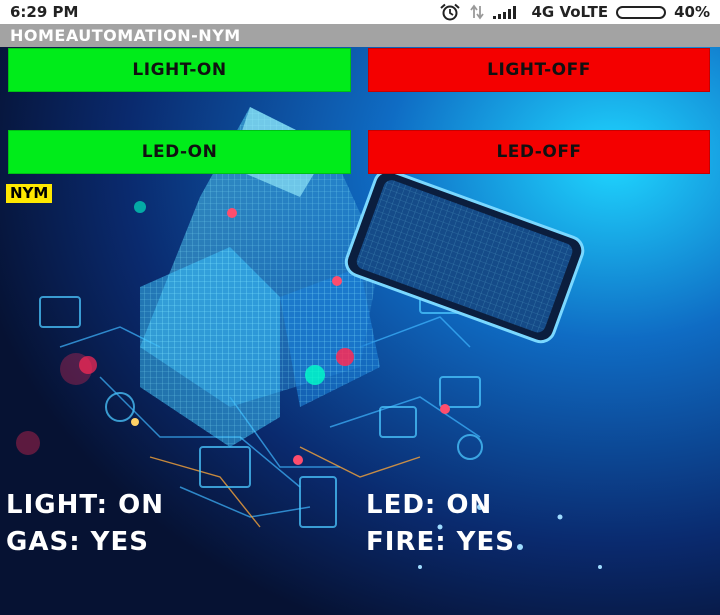 Image resolution: width=720 pixels, height=615 pixels. Describe the element at coordinates (429, 505) in the screenshot. I see `led-status: LED: ON` at that location.